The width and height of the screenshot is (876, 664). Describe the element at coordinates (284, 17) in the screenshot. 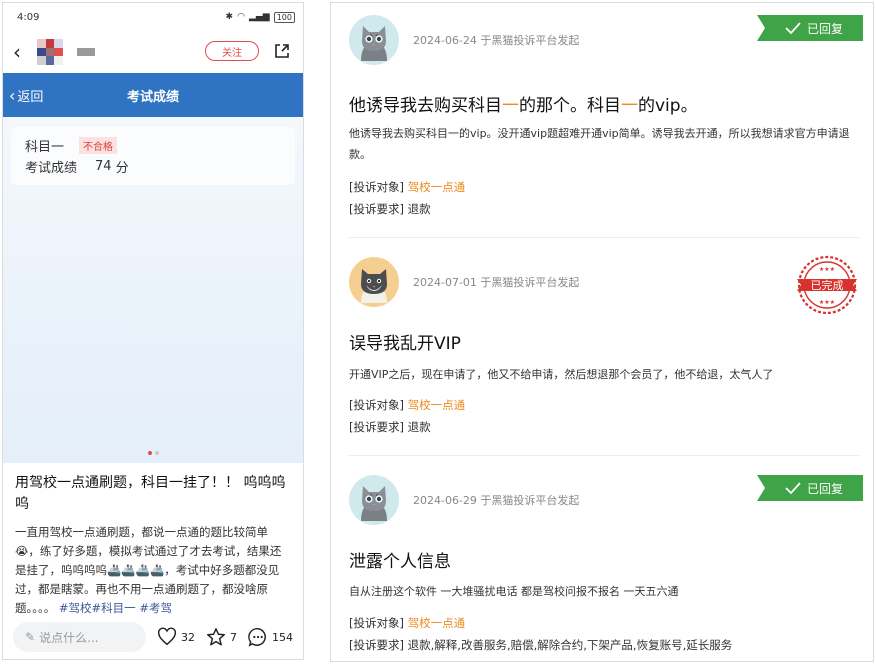

I see `battery-icon: 100` at that location.